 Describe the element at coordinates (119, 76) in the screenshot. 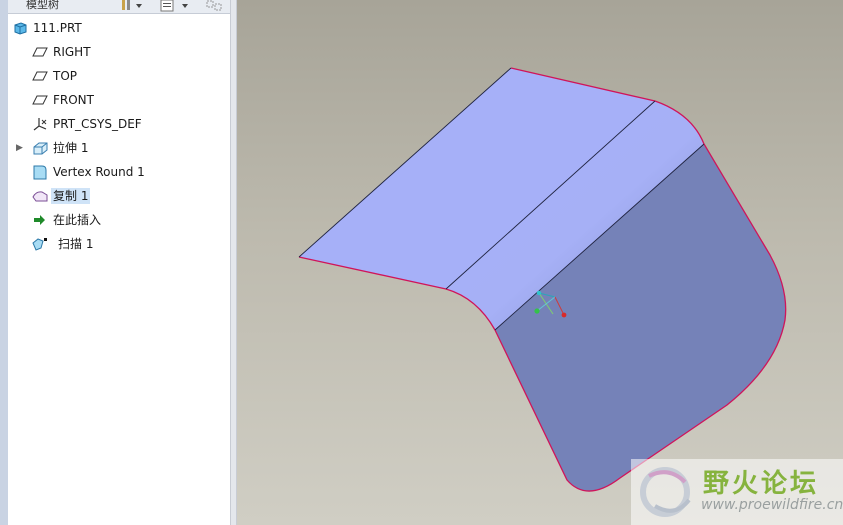

I see `tree-item-top: TOP` at that location.